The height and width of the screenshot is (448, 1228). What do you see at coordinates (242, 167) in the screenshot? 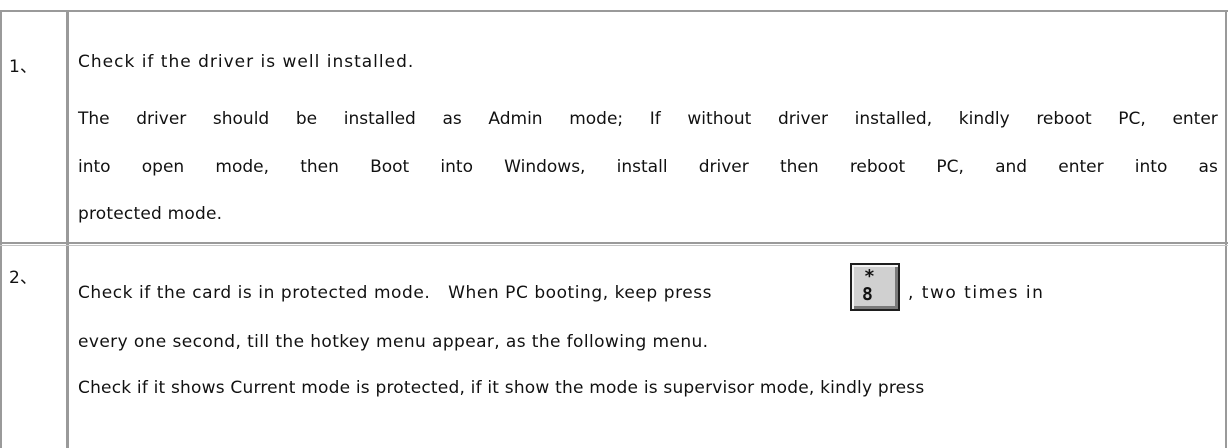
I see `word: mode,` at bounding box center [242, 167].